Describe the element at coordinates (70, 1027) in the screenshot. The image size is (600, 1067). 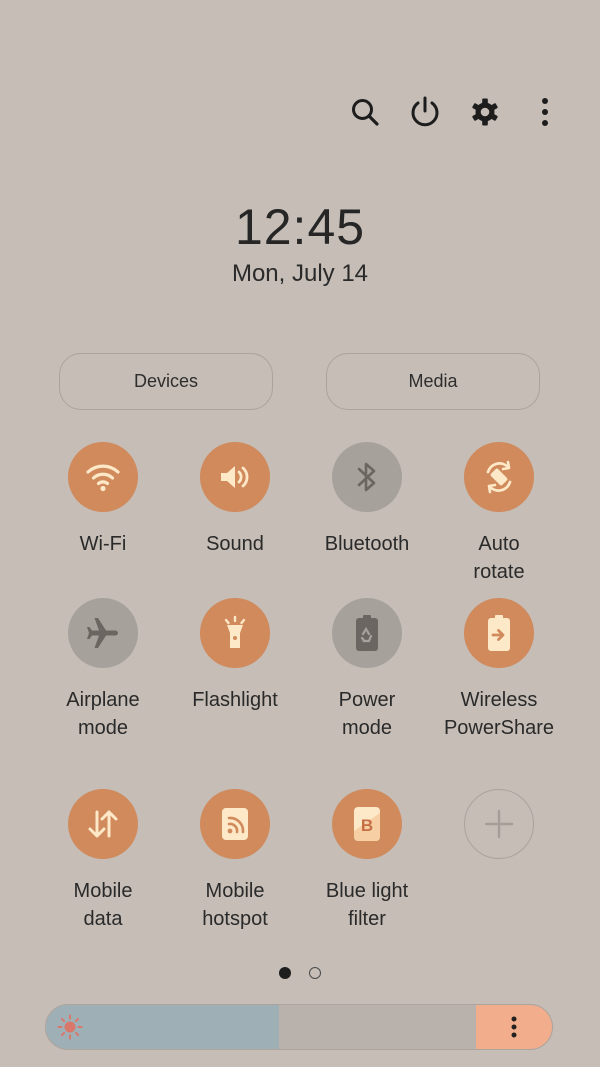
I see `brightness-sun-icon` at that location.